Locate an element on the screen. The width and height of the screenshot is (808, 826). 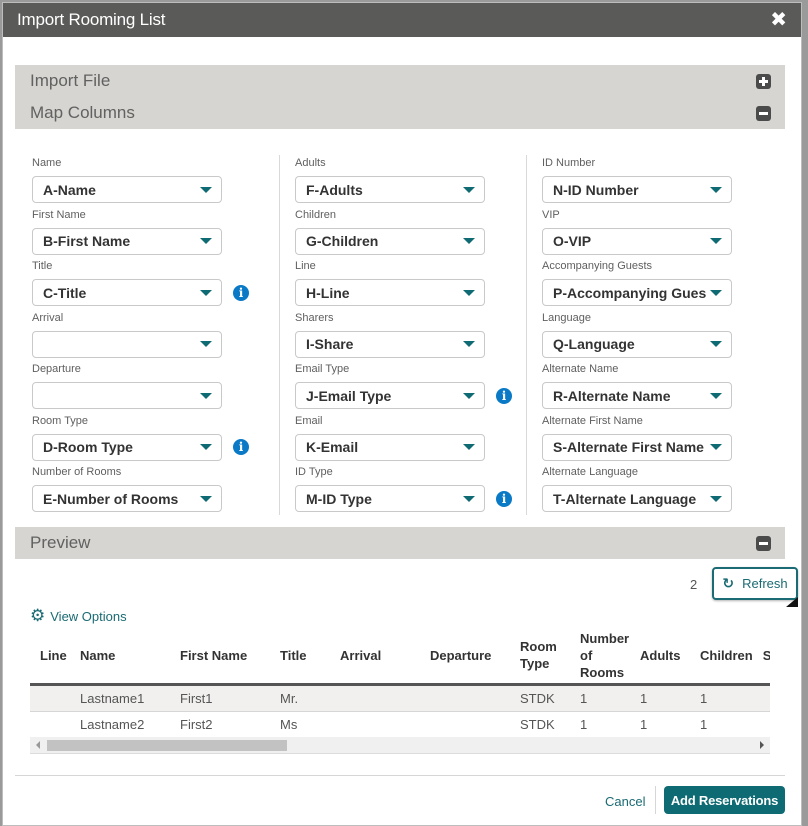
field-row: N-ID Number is located at coordinates (637, 189).